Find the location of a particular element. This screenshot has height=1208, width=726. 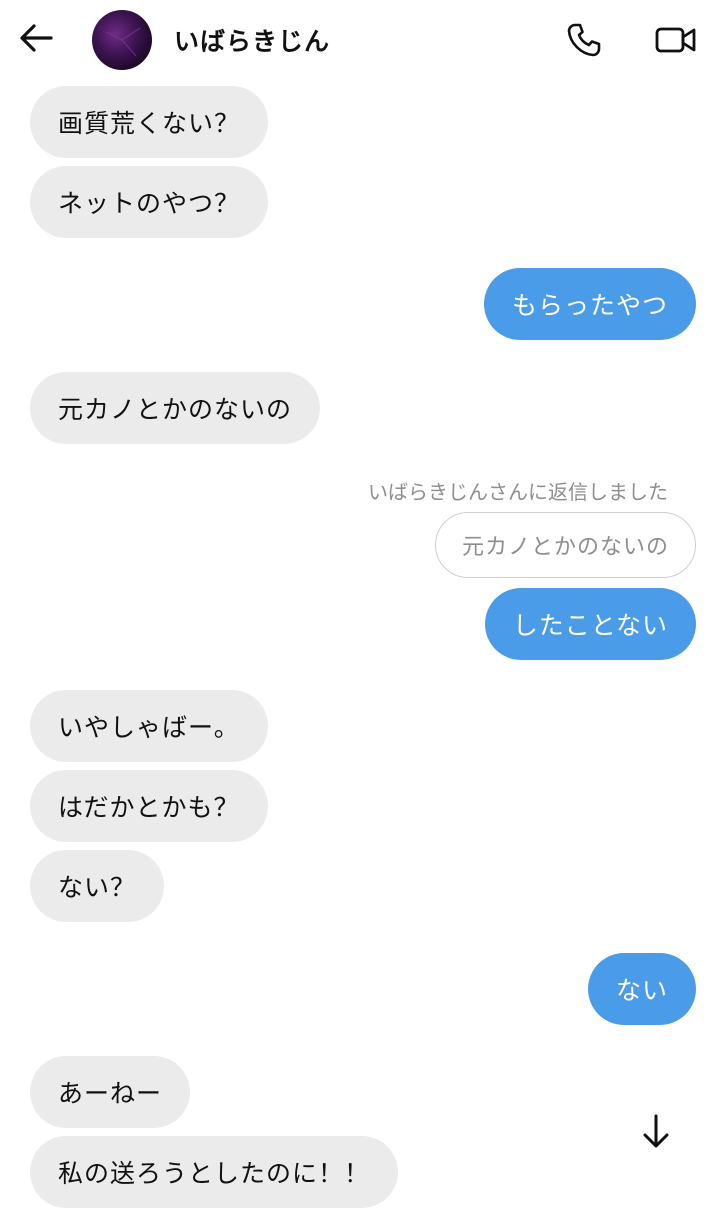

reply-quote-text: 元カノとかのないの is located at coordinates (565, 547).